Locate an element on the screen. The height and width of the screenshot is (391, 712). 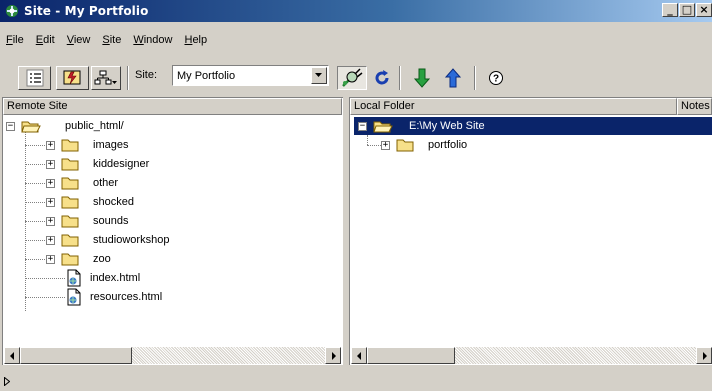
help-icon: ? is located at coordinates (496, 78).